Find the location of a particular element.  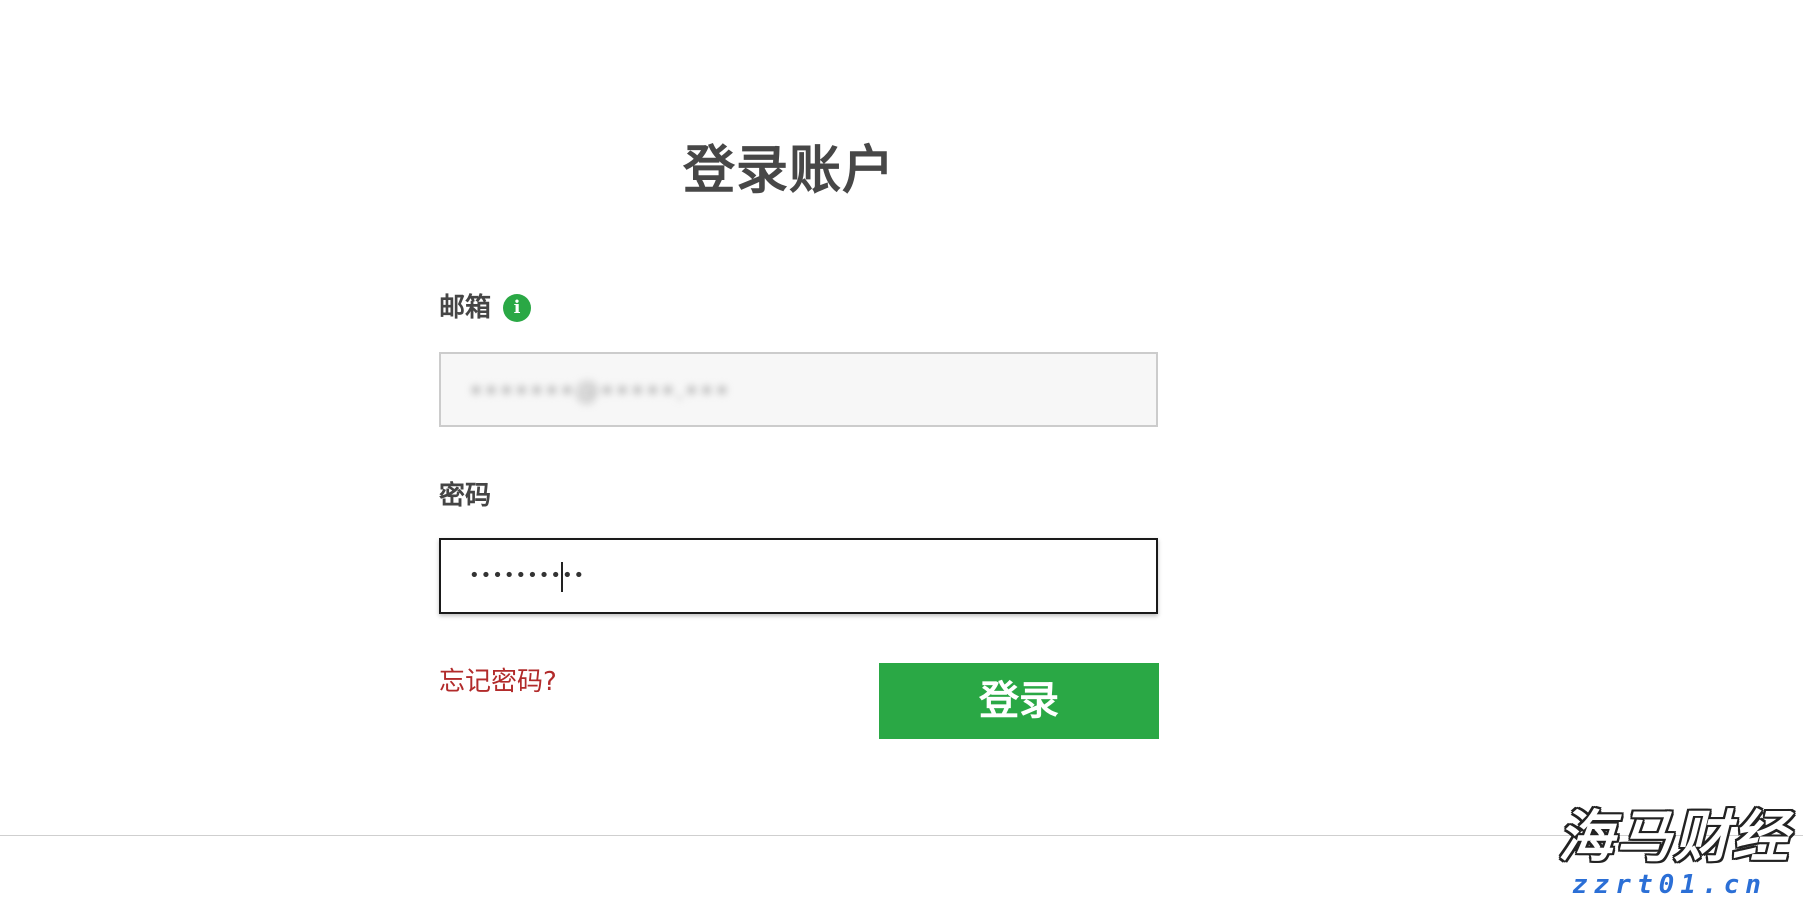

divider is located at coordinates (901, 835).